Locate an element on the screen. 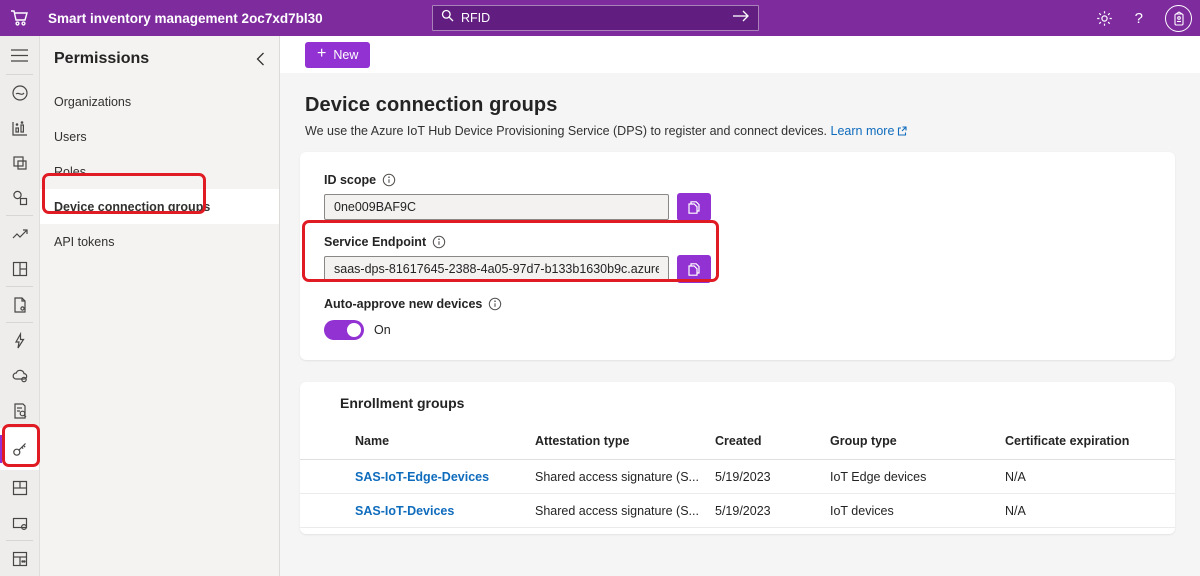 The height and width of the screenshot is (576, 1200). search-submit-icon is located at coordinates (741, 18).